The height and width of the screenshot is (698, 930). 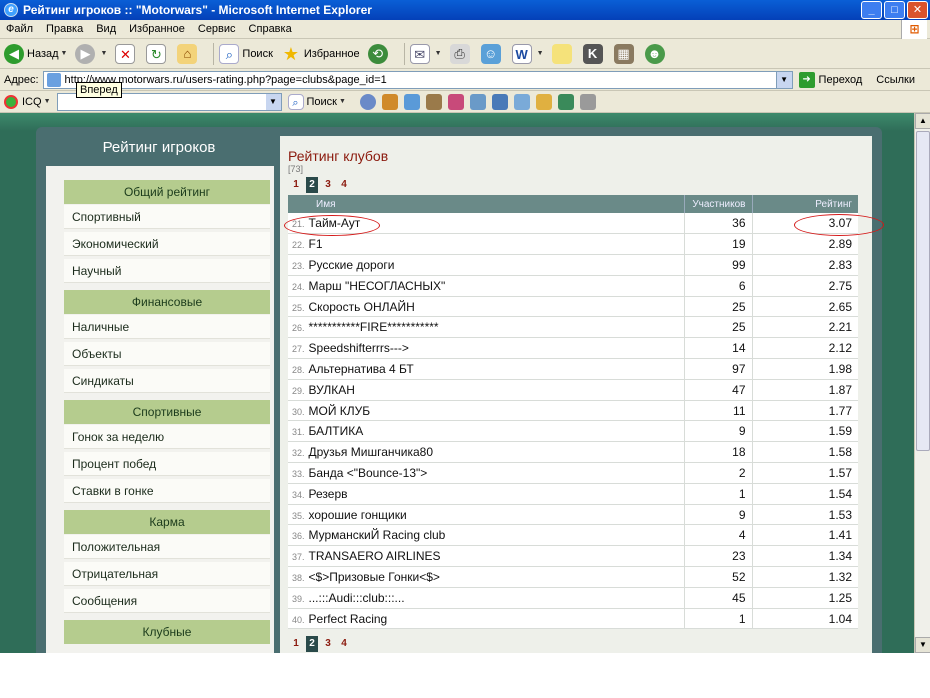 What do you see at coordinates (486, 286) in the screenshot?
I see `club-name-cell: 24. Марш "НЕСОГЛАСНЫХ"` at bounding box center [486, 286].